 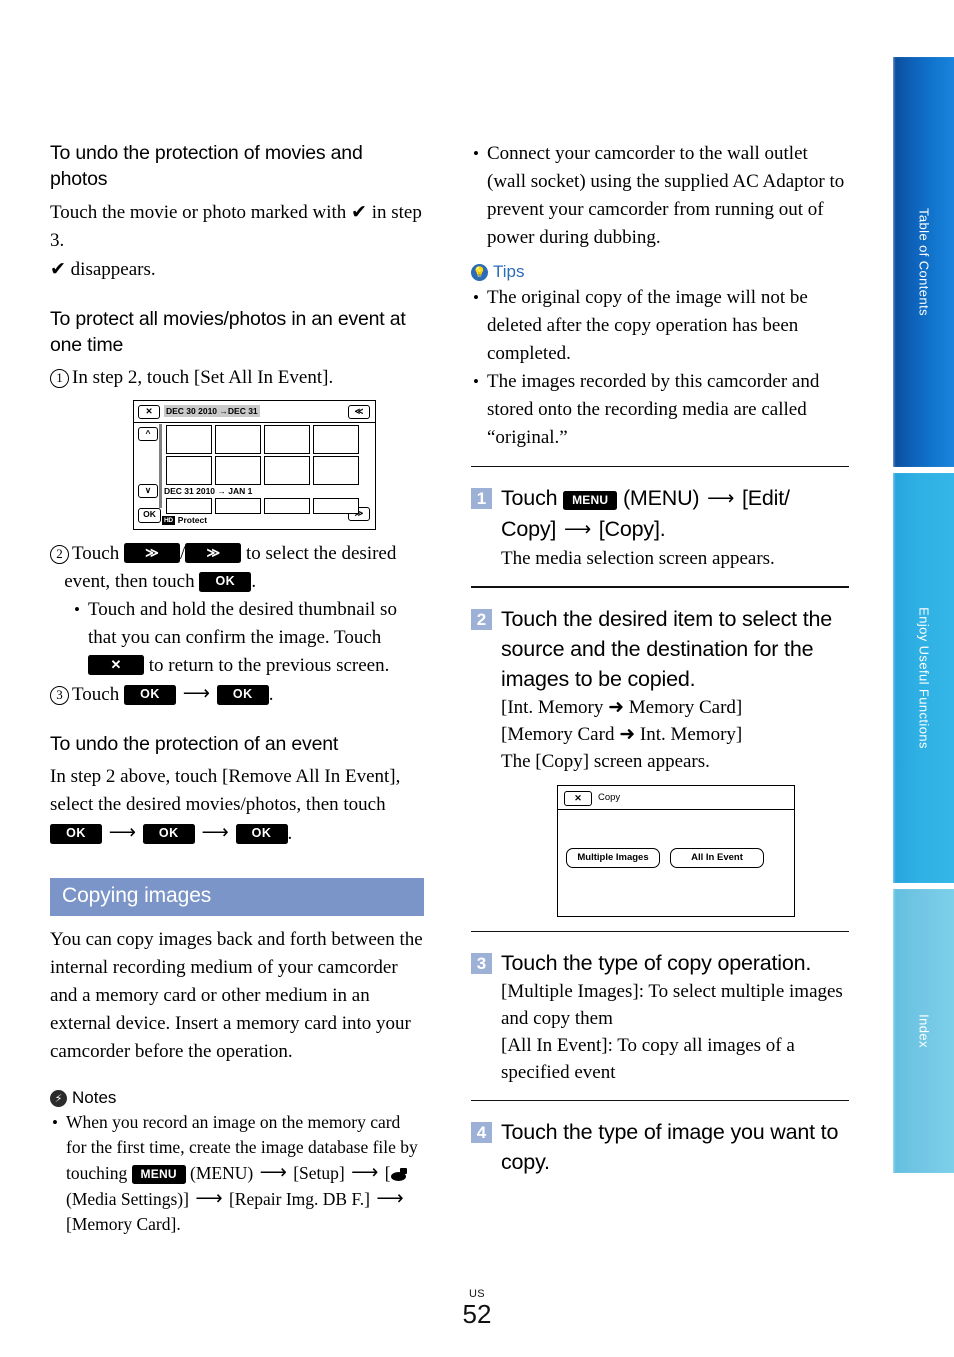 I want to click on note-1-text-c: [Setup], so click(x=319, y=1173).